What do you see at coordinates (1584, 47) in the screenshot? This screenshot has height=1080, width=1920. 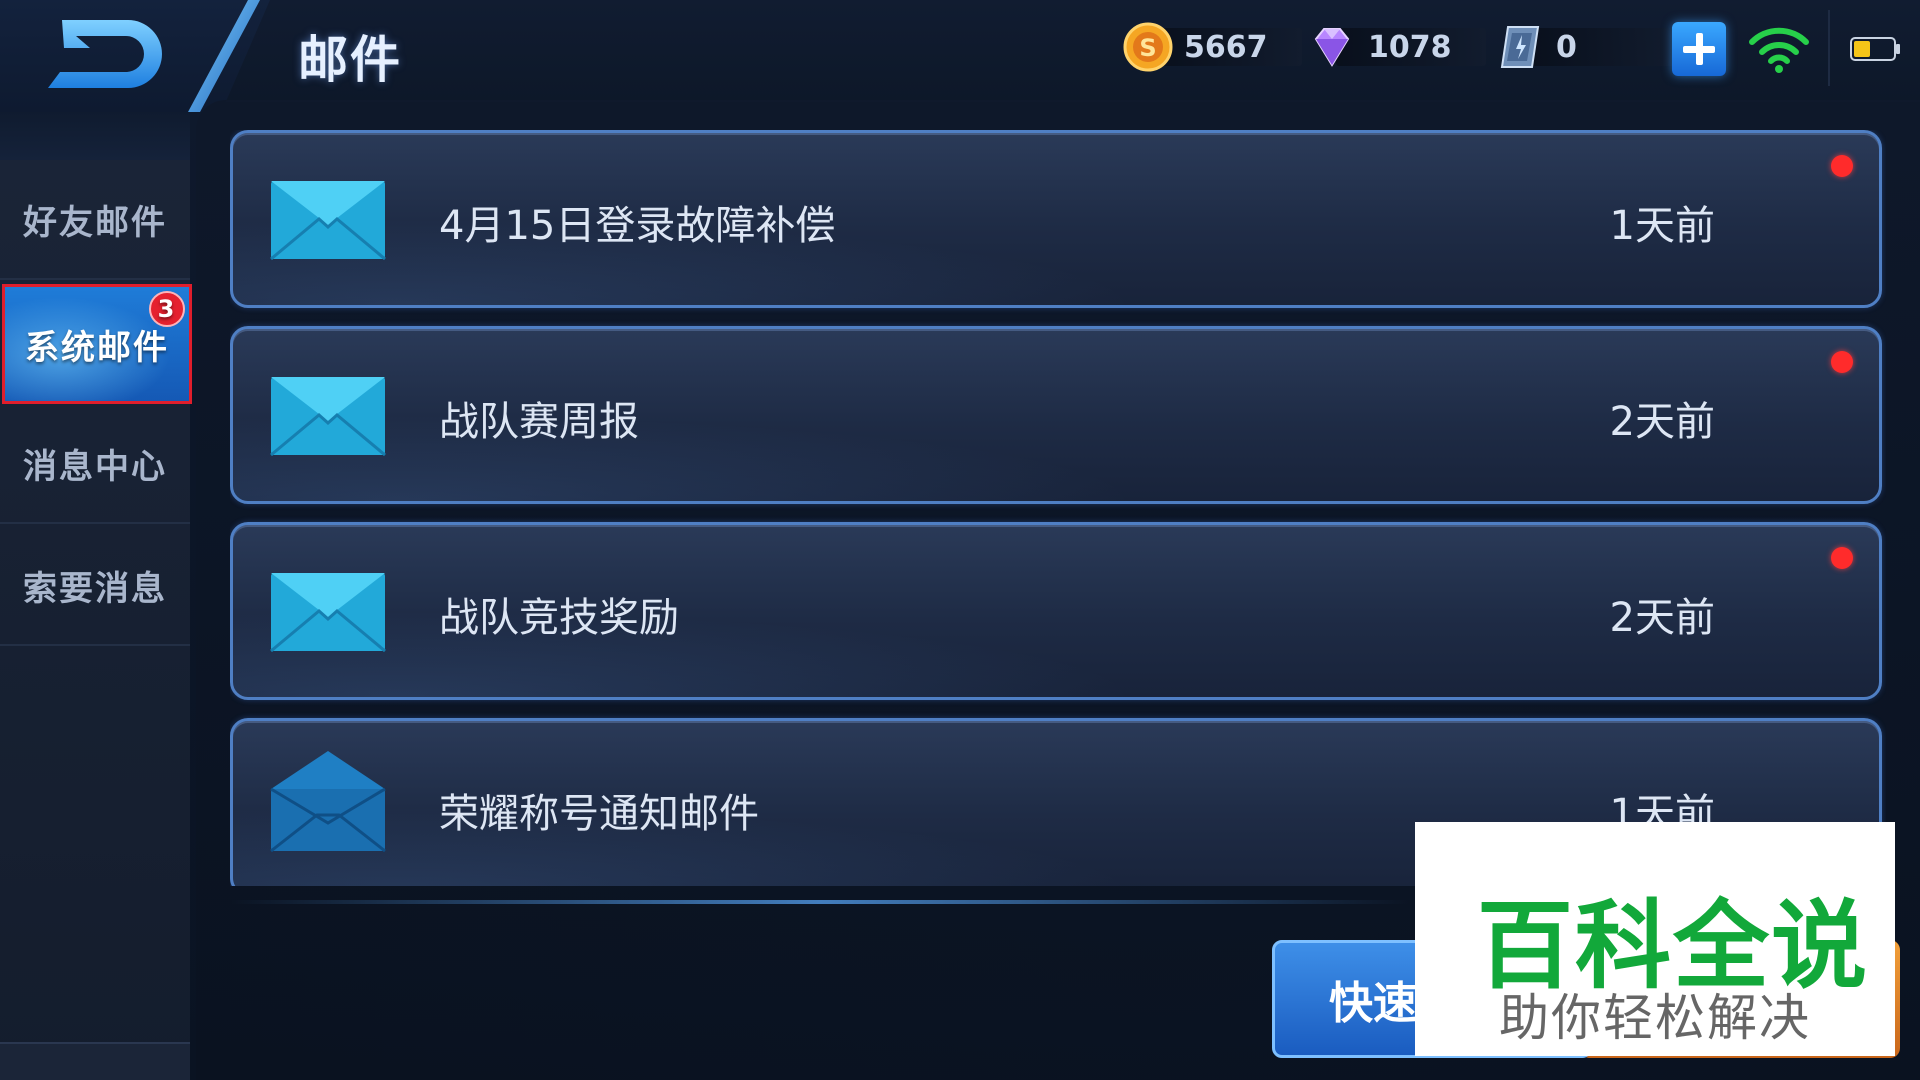 I see `voucher-currency: 0` at bounding box center [1584, 47].